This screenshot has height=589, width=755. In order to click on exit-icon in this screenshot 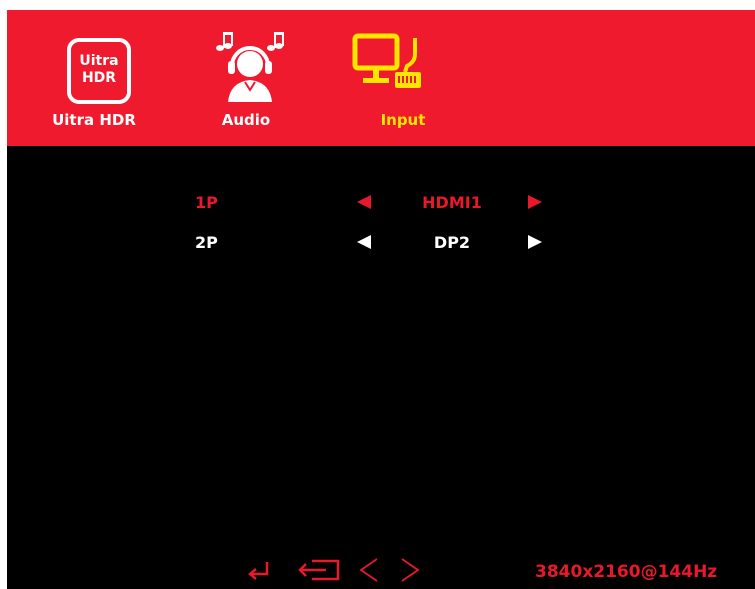, I will do `click(319, 570)`.